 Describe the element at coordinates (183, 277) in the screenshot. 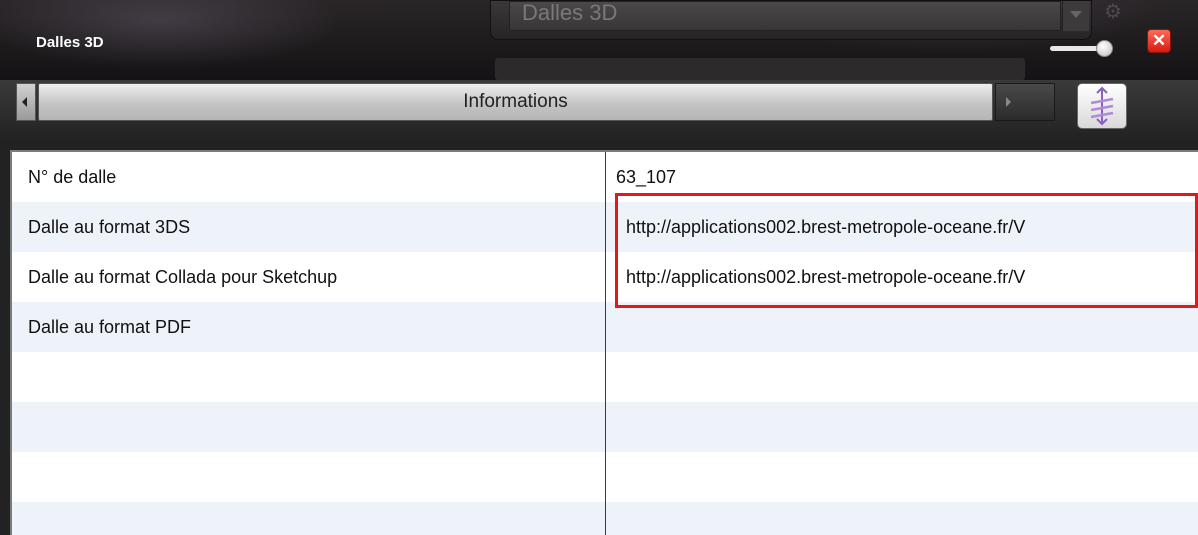

I see `table-key-cell: Dalle au format Collada pour Sketchup` at that location.